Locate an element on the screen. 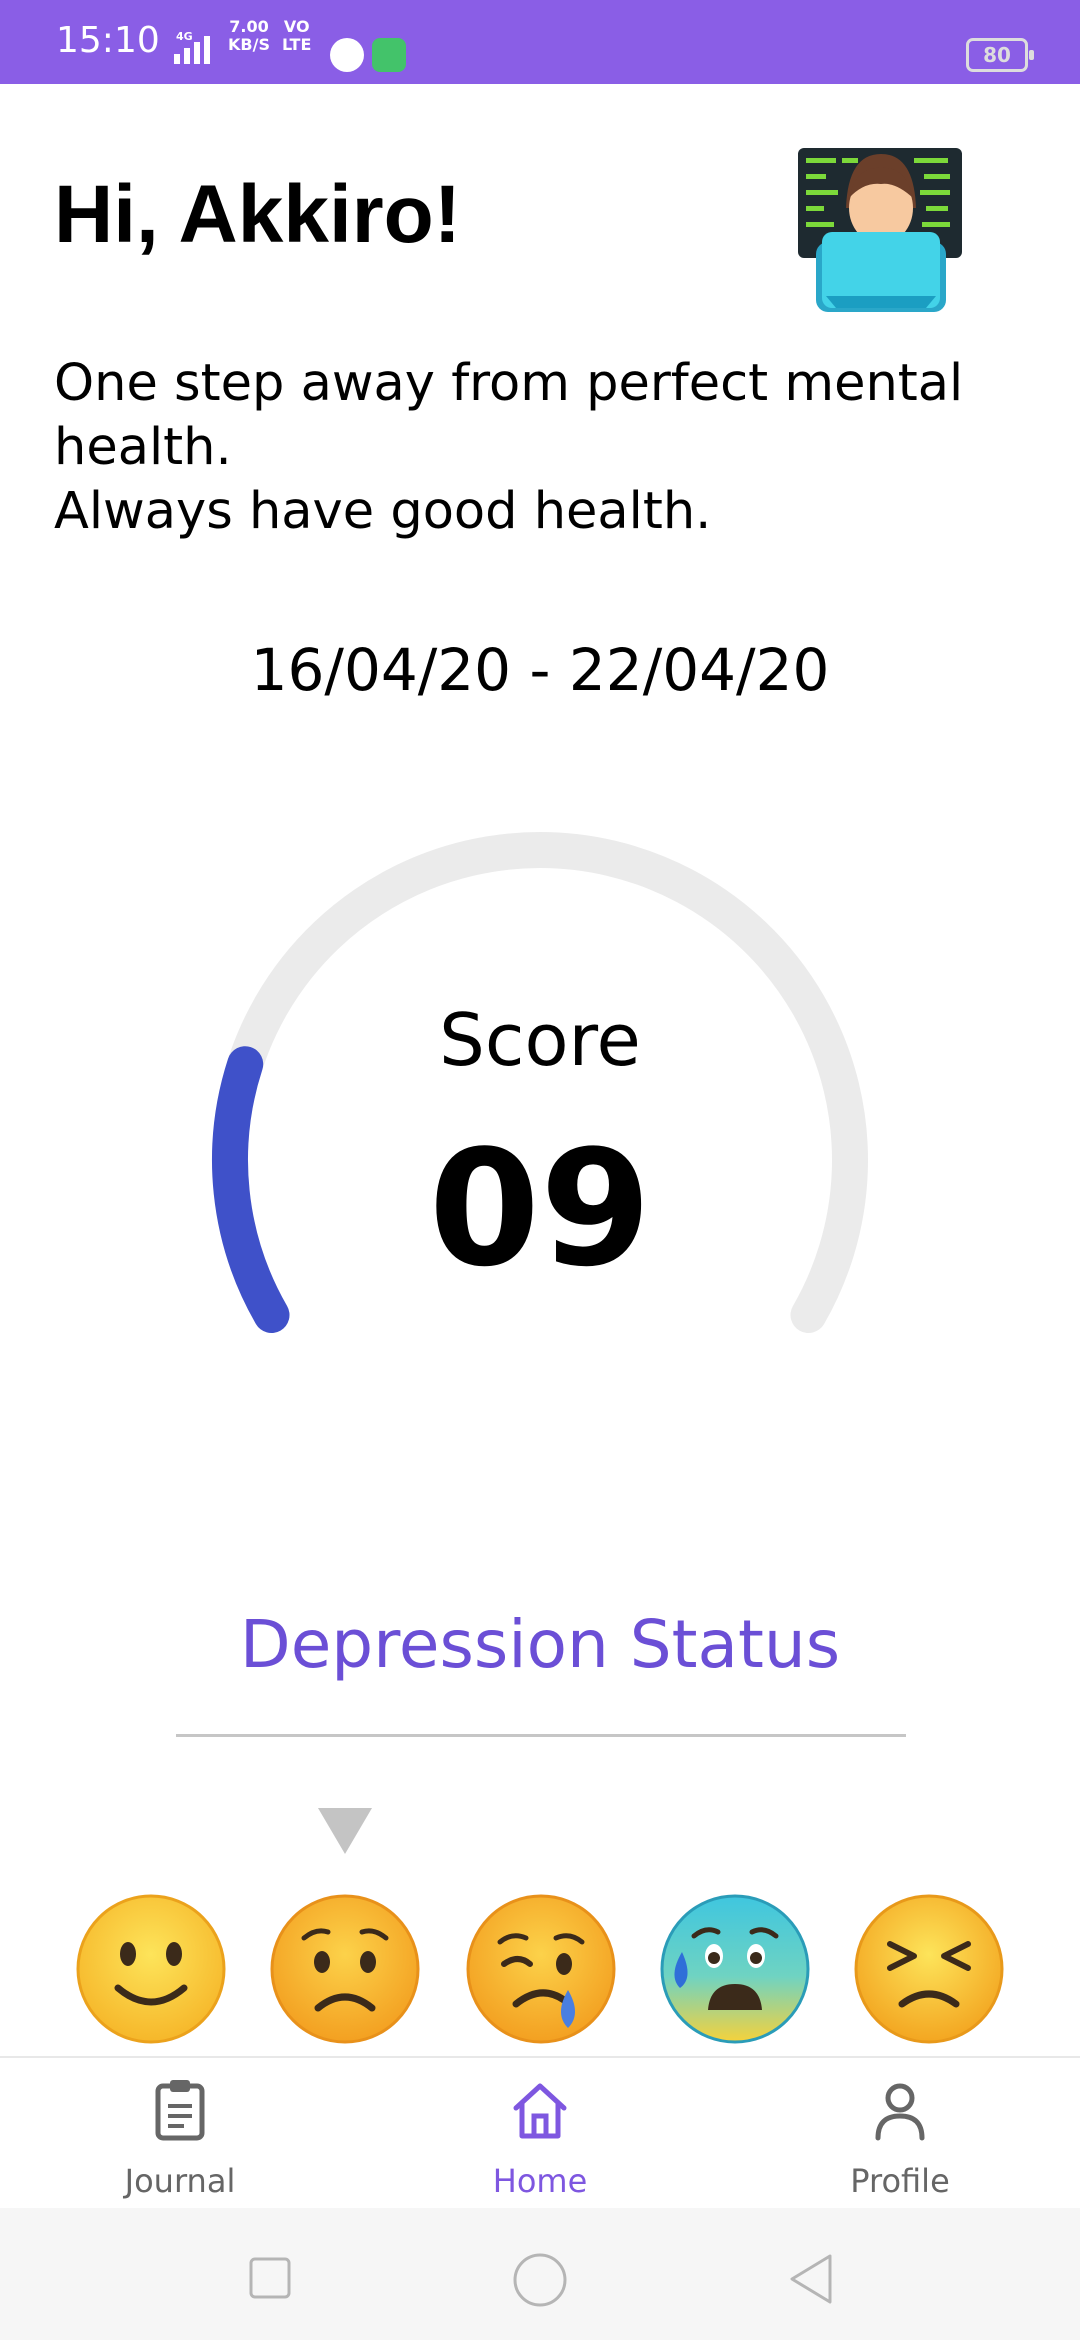  home-circle-icon is located at coordinates (540, 2280).